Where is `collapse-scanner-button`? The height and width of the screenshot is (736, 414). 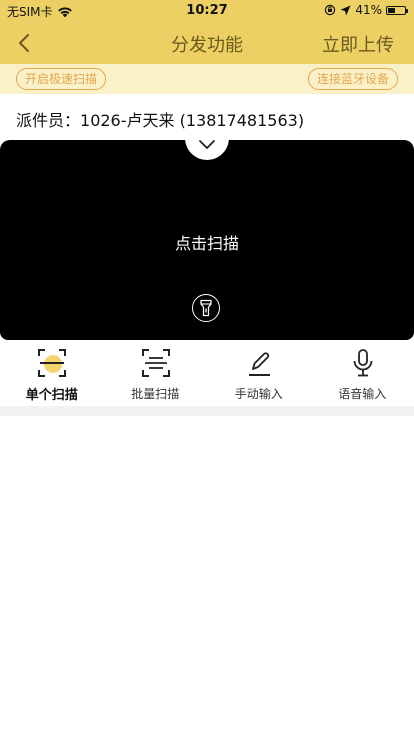
collapse-scanner-button is located at coordinates (207, 145).